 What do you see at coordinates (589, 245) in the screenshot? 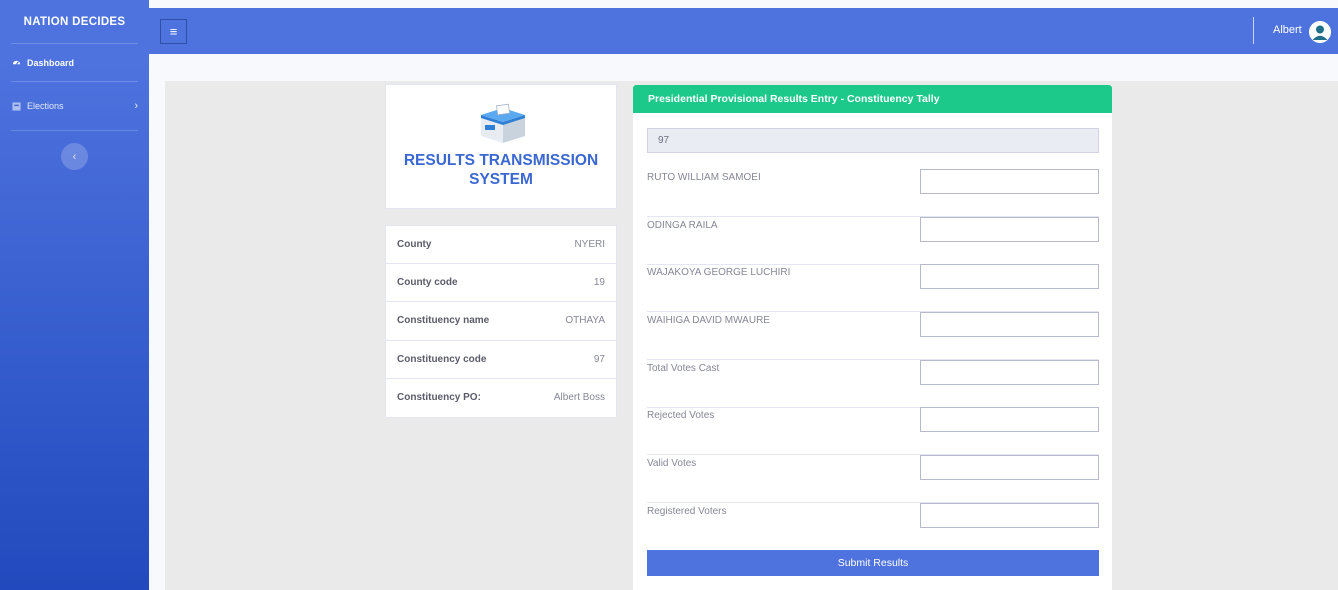
I see `info-value: NYERI` at bounding box center [589, 245].